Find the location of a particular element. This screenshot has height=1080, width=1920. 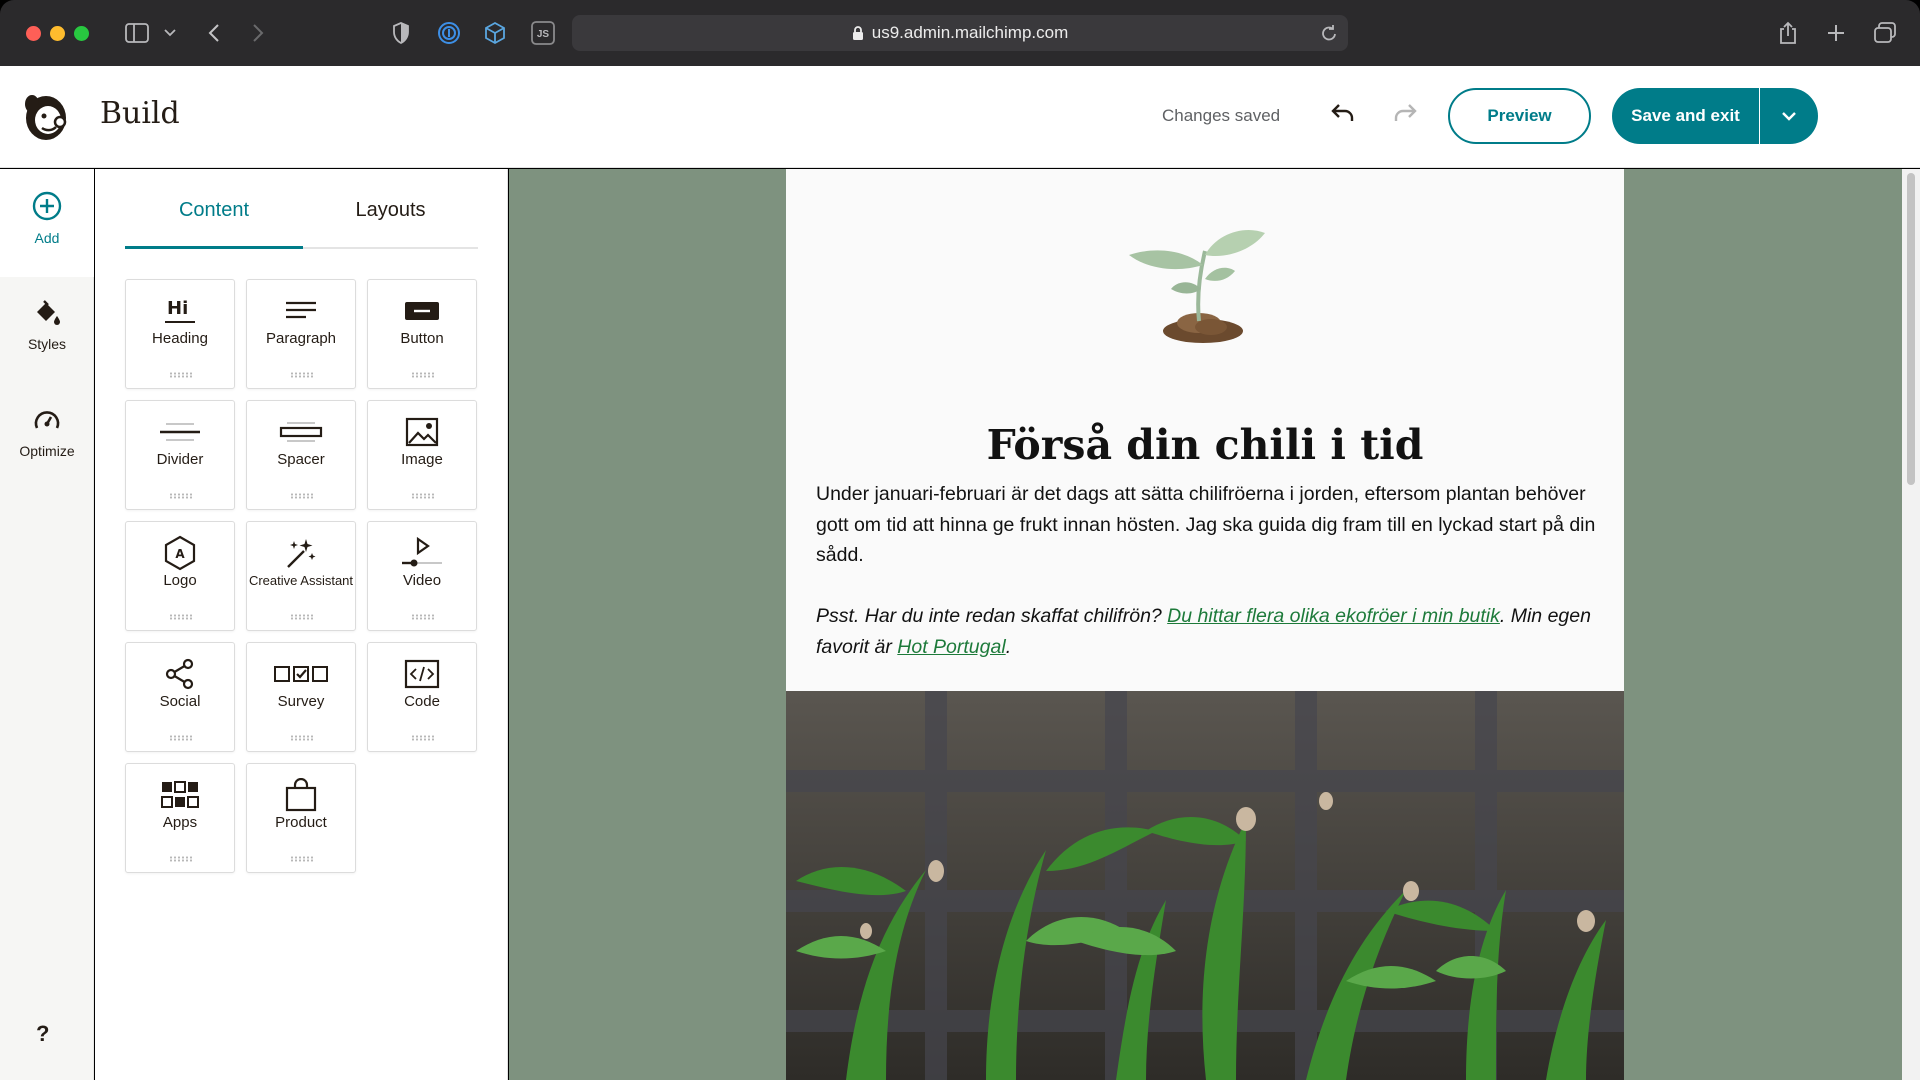

block-video: Video is located at coordinates (422, 576).